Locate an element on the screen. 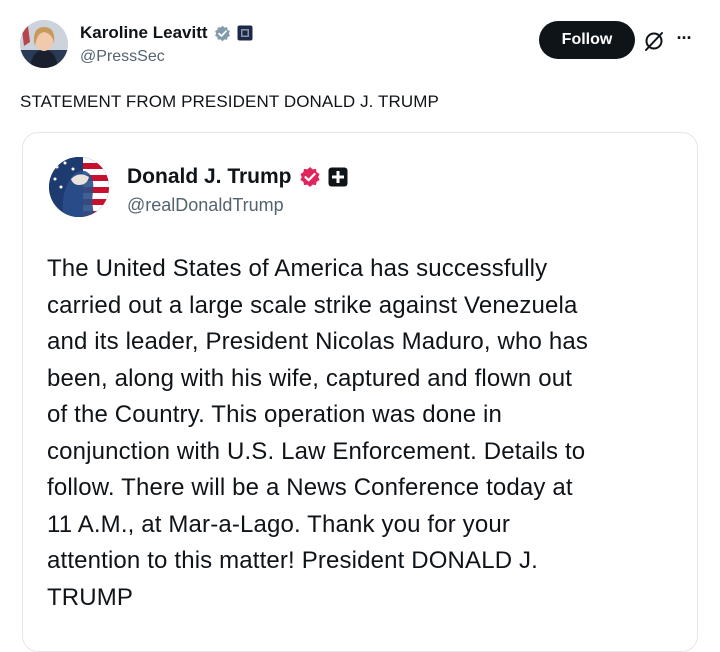 The image size is (720, 652). author-handle: @PressSec is located at coordinates (166, 57).